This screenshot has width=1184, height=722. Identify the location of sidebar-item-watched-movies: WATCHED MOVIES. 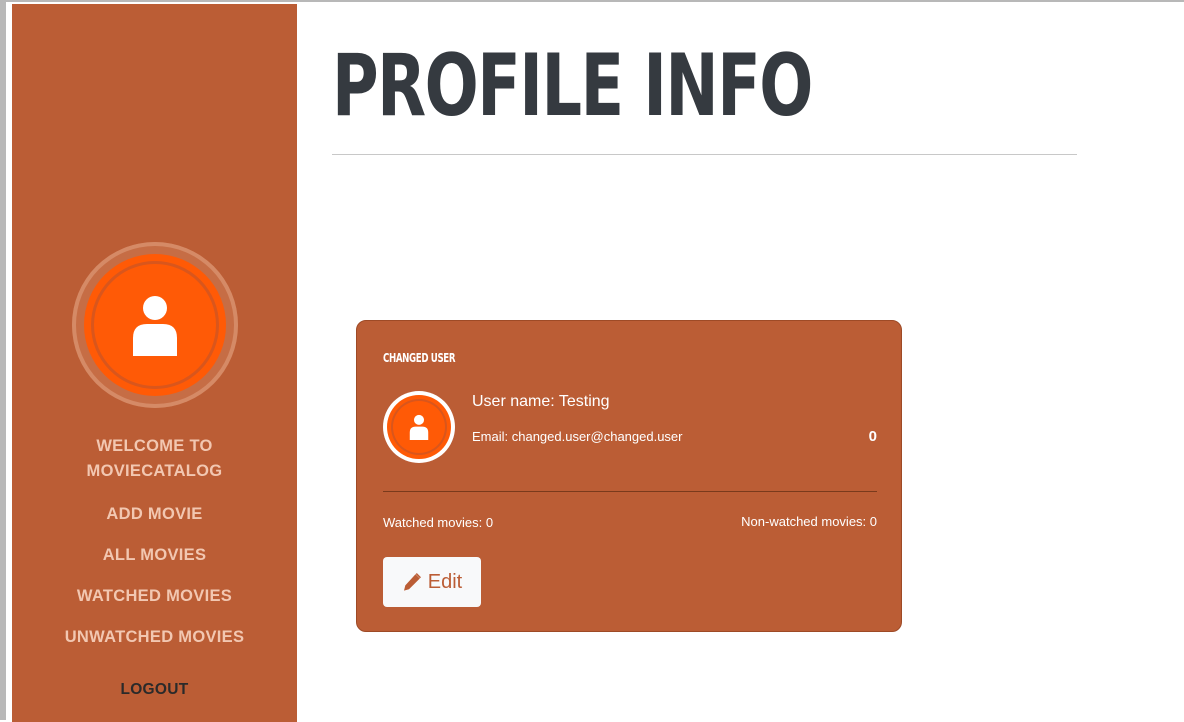
(154, 596).